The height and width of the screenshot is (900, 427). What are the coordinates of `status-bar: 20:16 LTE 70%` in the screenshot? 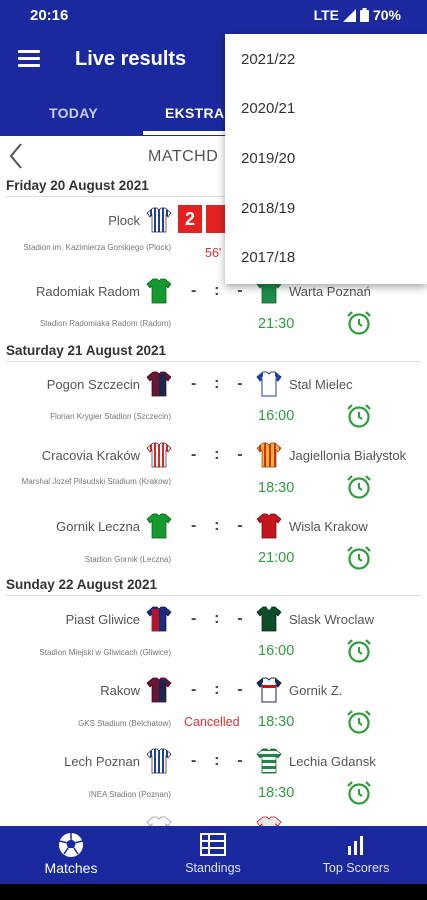 It's located at (213, 16).